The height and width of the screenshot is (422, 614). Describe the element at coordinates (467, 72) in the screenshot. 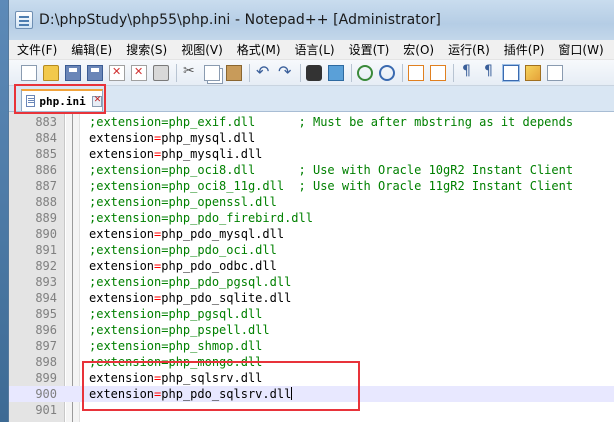

I see `word-wrap-icon` at that location.